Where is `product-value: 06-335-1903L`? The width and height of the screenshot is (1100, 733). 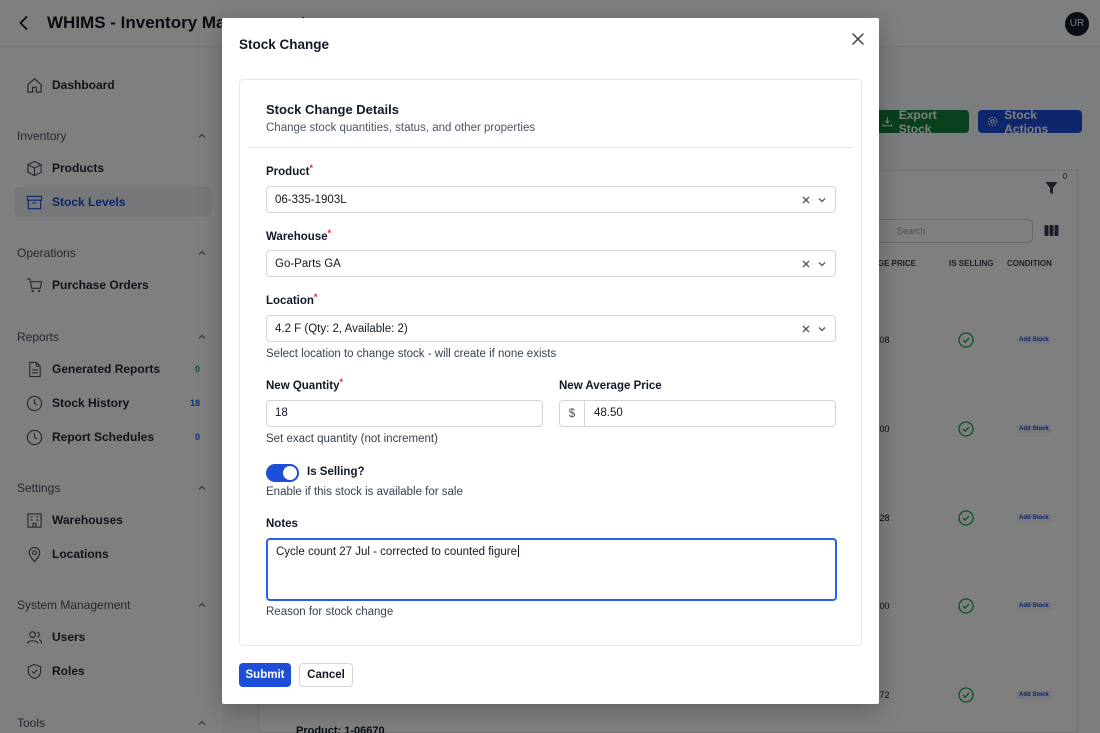 product-value: 06-335-1903L is located at coordinates (311, 199).